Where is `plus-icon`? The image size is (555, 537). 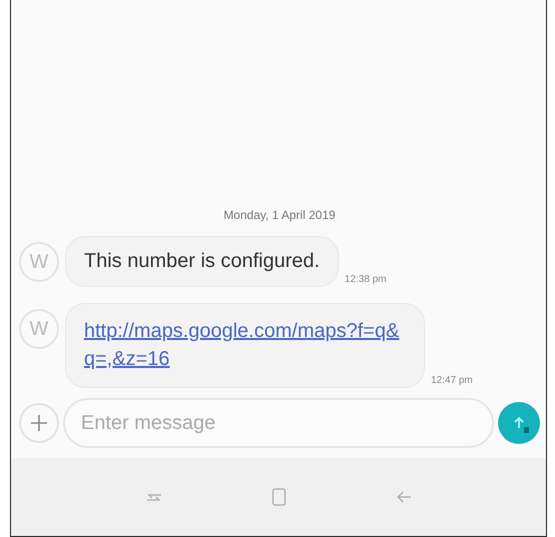
plus-icon is located at coordinates (39, 423).